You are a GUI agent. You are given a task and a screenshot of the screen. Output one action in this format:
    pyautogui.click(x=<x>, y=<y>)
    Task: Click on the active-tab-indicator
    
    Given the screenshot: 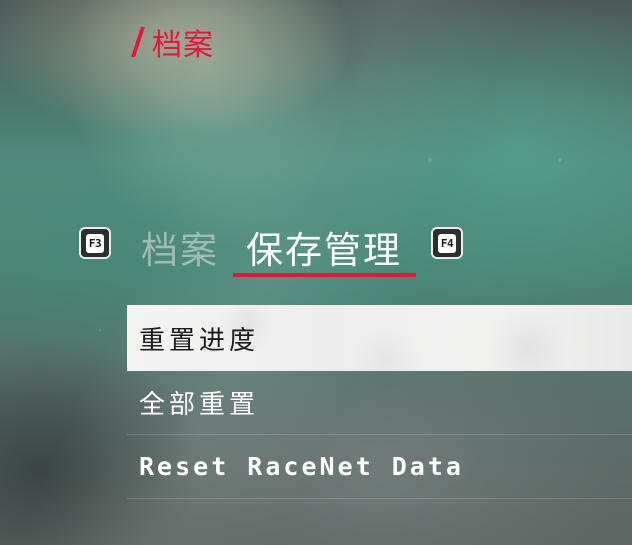 What is the action you would take?
    pyautogui.click(x=324, y=275)
    